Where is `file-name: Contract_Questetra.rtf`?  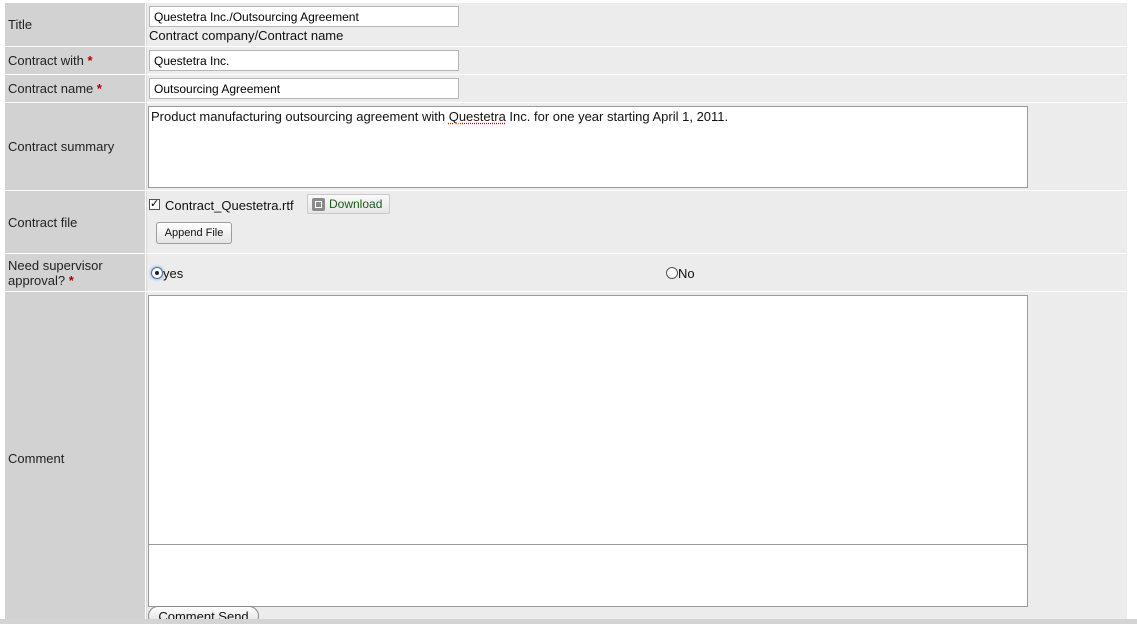
file-name: Contract_Questetra.rtf is located at coordinates (229, 205).